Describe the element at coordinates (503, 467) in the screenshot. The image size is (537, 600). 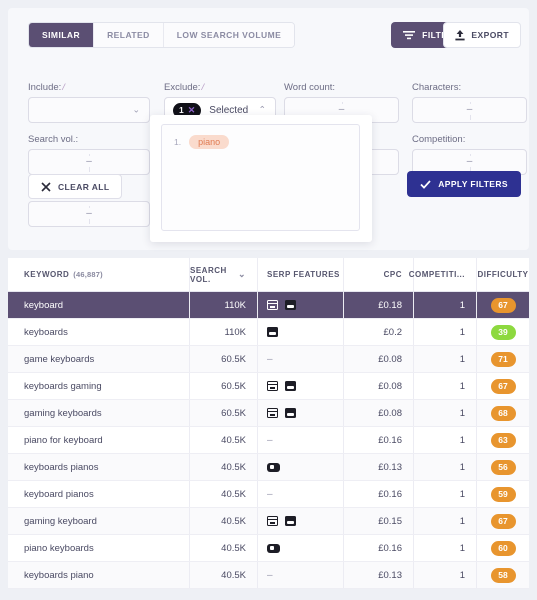
I see `cell-difficulty: 56` at that location.